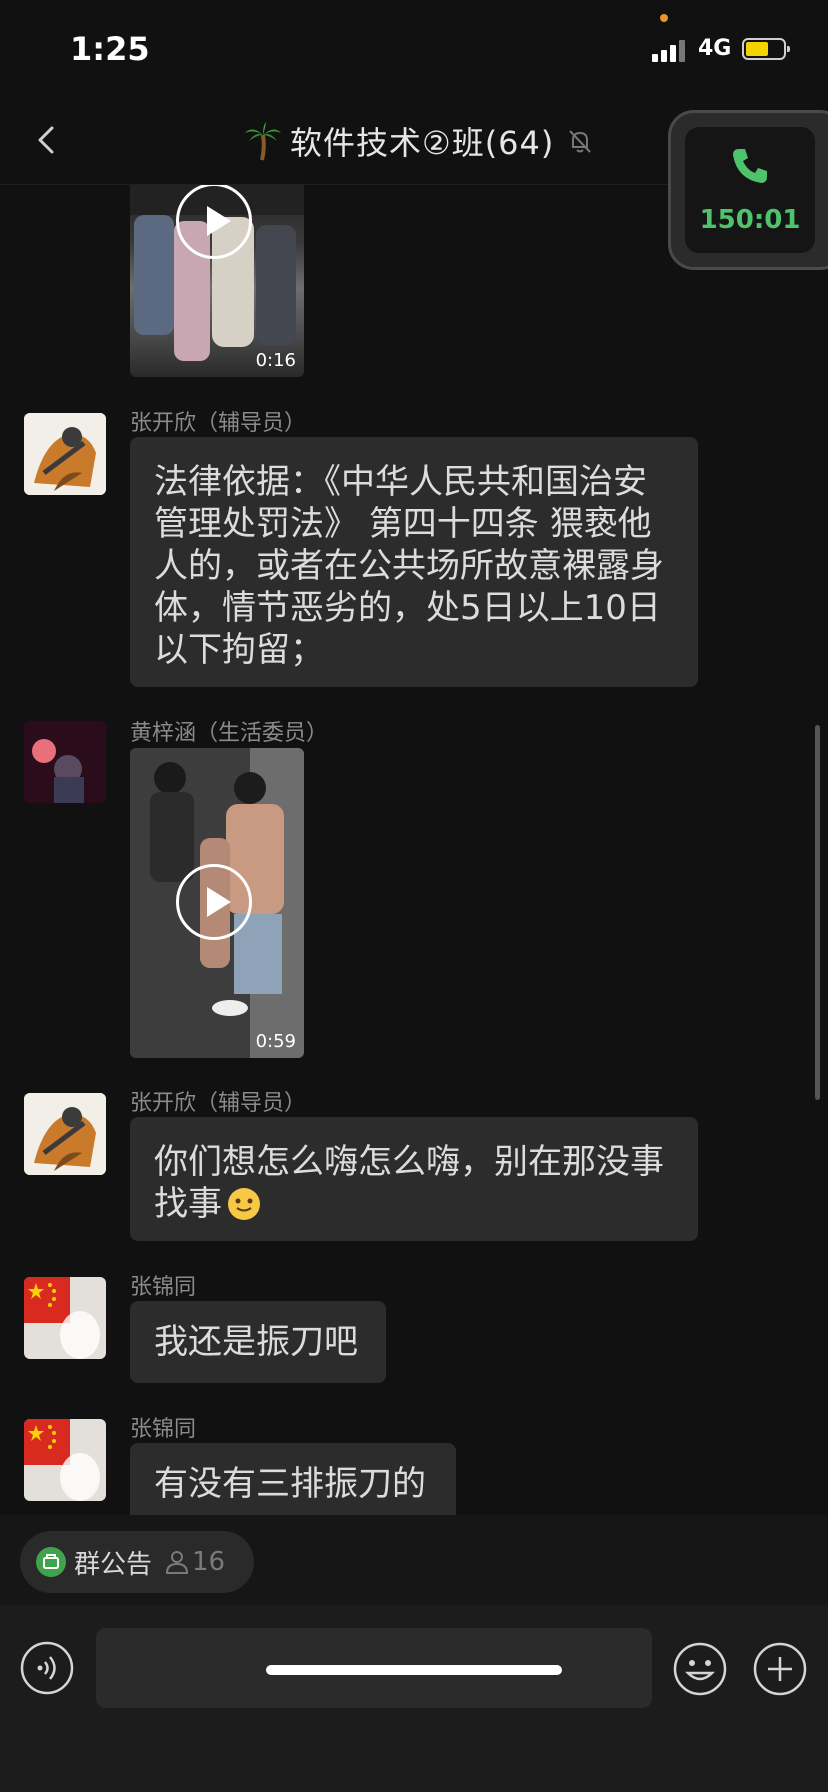 The height and width of the screenshot is (1792, 828). I want to click on message-line: 找事, so click(188, 1204).